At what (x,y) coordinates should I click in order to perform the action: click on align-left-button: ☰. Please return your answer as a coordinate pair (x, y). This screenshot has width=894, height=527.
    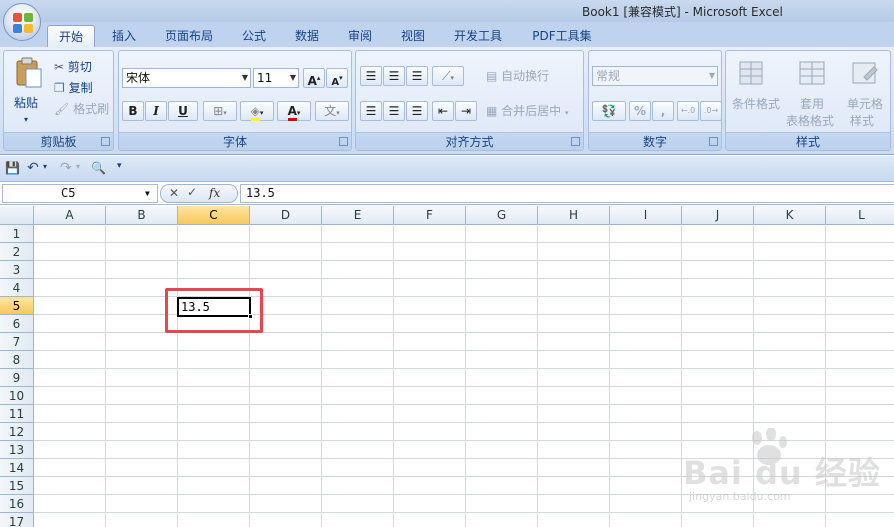
    Looking at the image, I should click on (371, 111).